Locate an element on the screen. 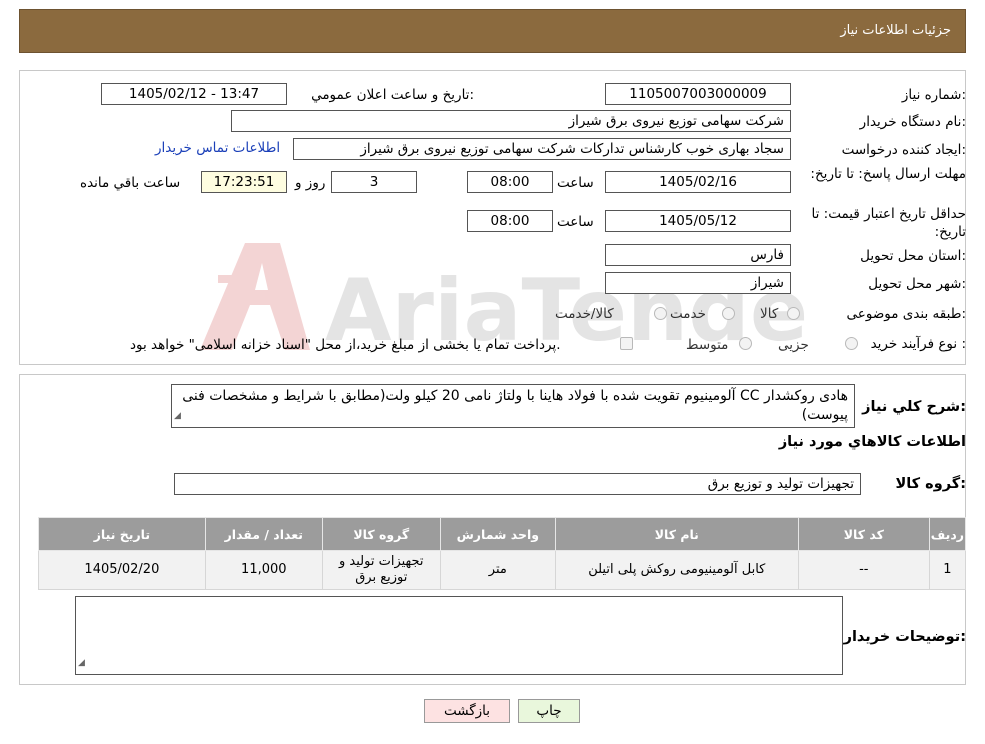 This screenshot has width=985, height=744. price-date-field: 1405/05/12 is located at coordinates (698, 221).